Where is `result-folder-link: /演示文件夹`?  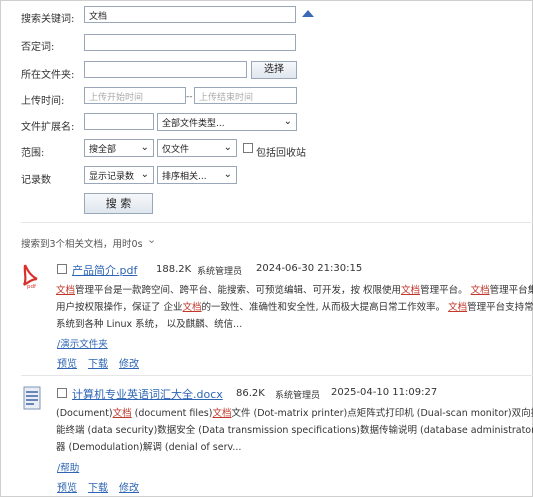 result-folder-link: /演示文件夹 is located at coordinates (82, 343).